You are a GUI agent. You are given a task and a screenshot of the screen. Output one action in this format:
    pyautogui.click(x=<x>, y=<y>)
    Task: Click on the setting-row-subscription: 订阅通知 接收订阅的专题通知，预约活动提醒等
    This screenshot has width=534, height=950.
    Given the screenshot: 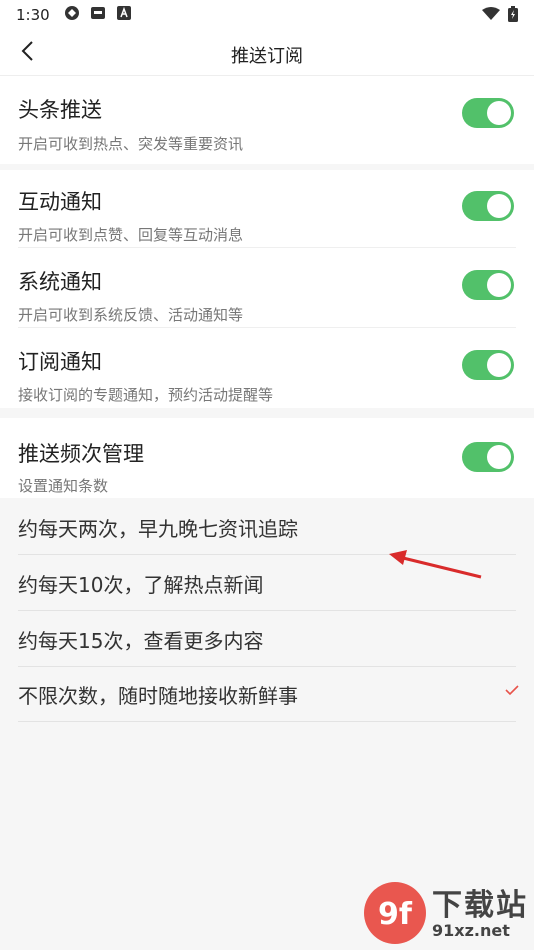 What is the action you would take?
    pyautogui.click(x=267, y=368)
    